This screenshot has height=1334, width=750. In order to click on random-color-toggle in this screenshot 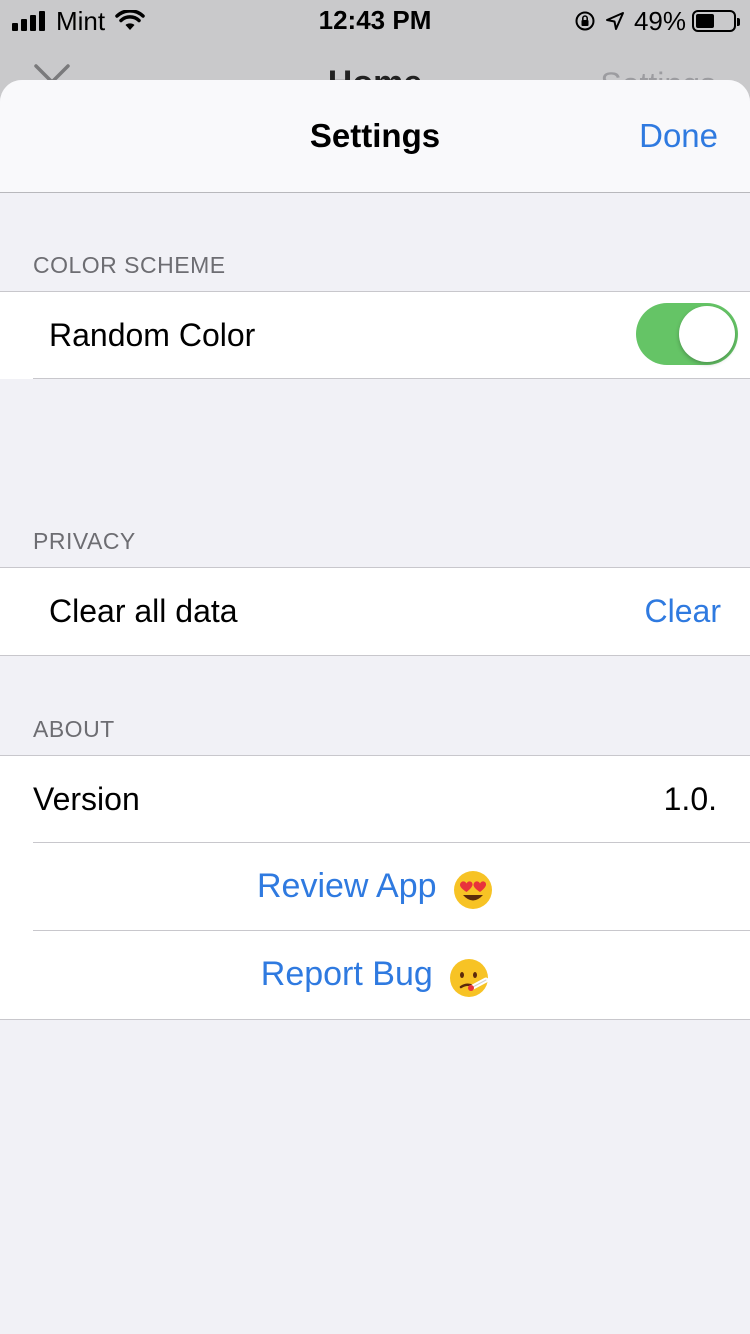, I will do `click(687, 334)`.